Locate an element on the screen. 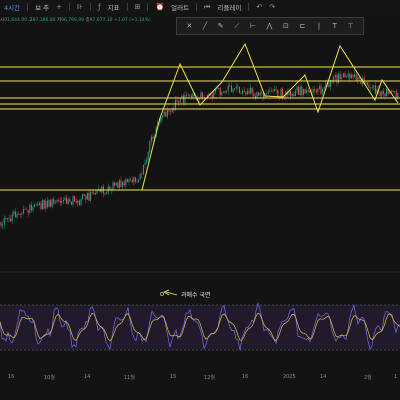 The width and height of the screenshot is (400, 400). high-value: 97,186.00 is located at coordinates (44, 20).